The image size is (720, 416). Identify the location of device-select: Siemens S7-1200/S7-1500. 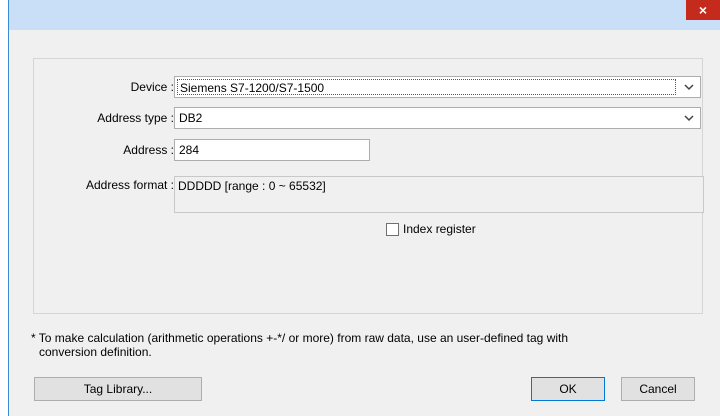
(437, 87).